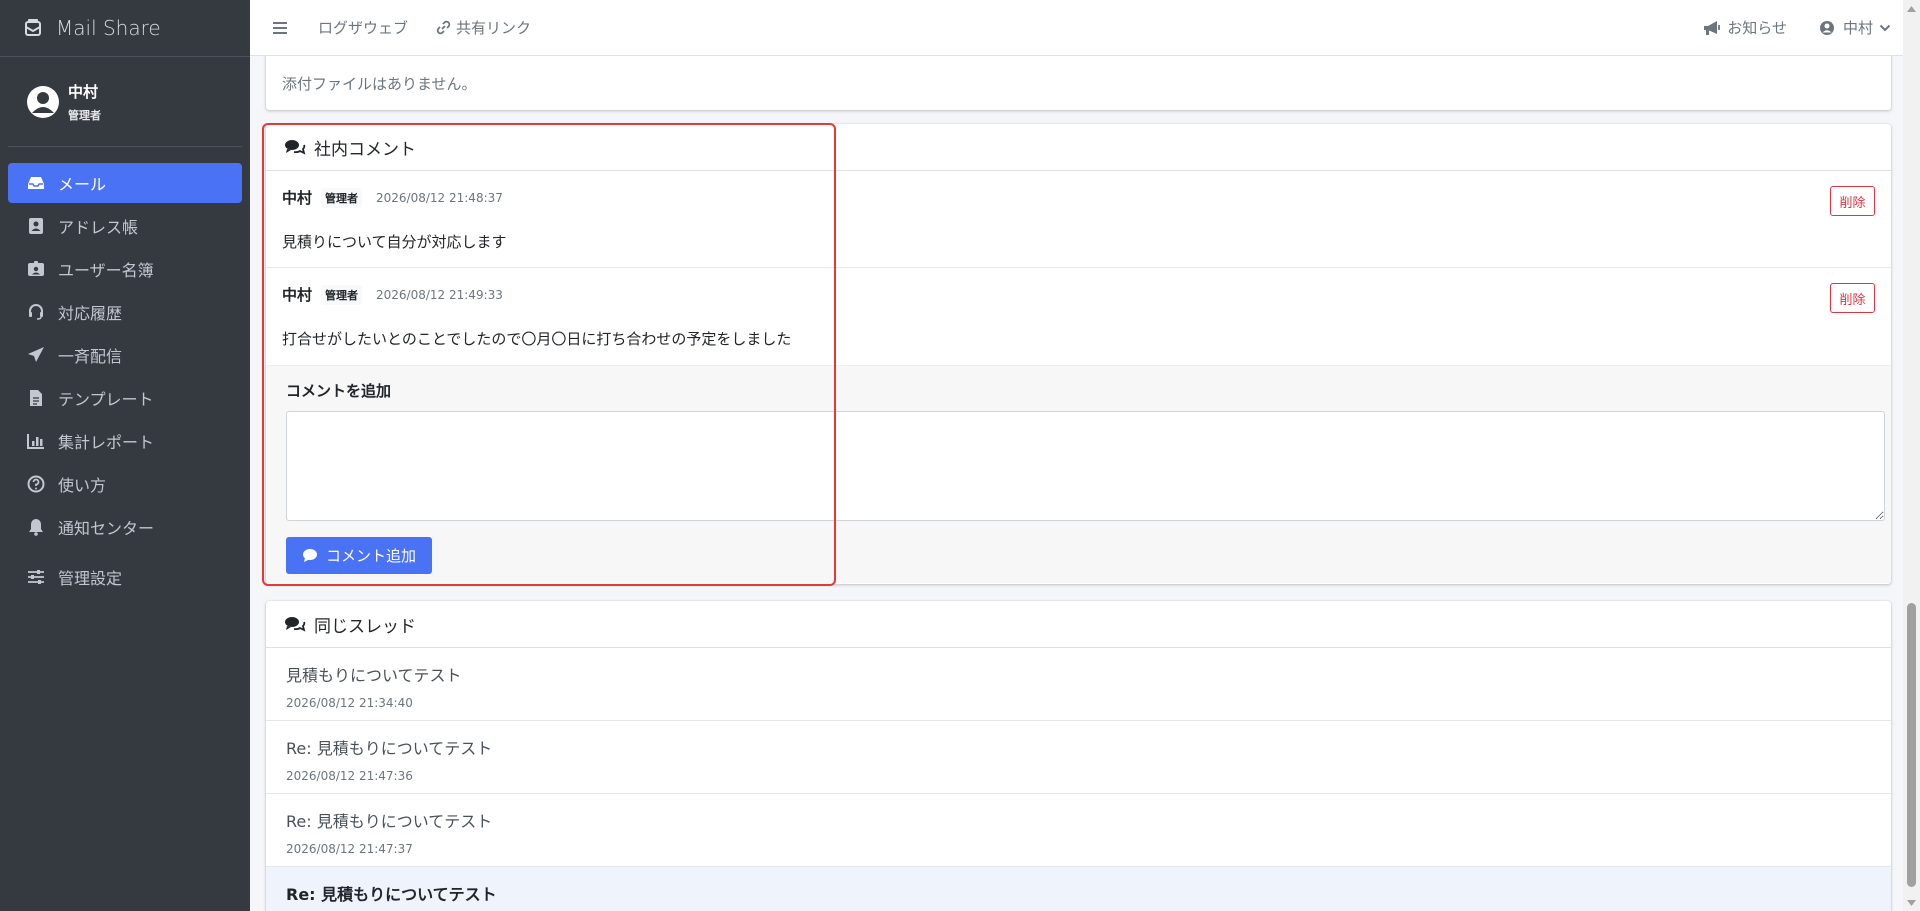 The image size is (1920, 911). What do you see at coordinates (537, 339) in the screenshot?
I see `comment-body: 打合せがしたいとのことでしたので〇月〇日に打ち合わせの予定をしました` at bounding box center [537, 339].